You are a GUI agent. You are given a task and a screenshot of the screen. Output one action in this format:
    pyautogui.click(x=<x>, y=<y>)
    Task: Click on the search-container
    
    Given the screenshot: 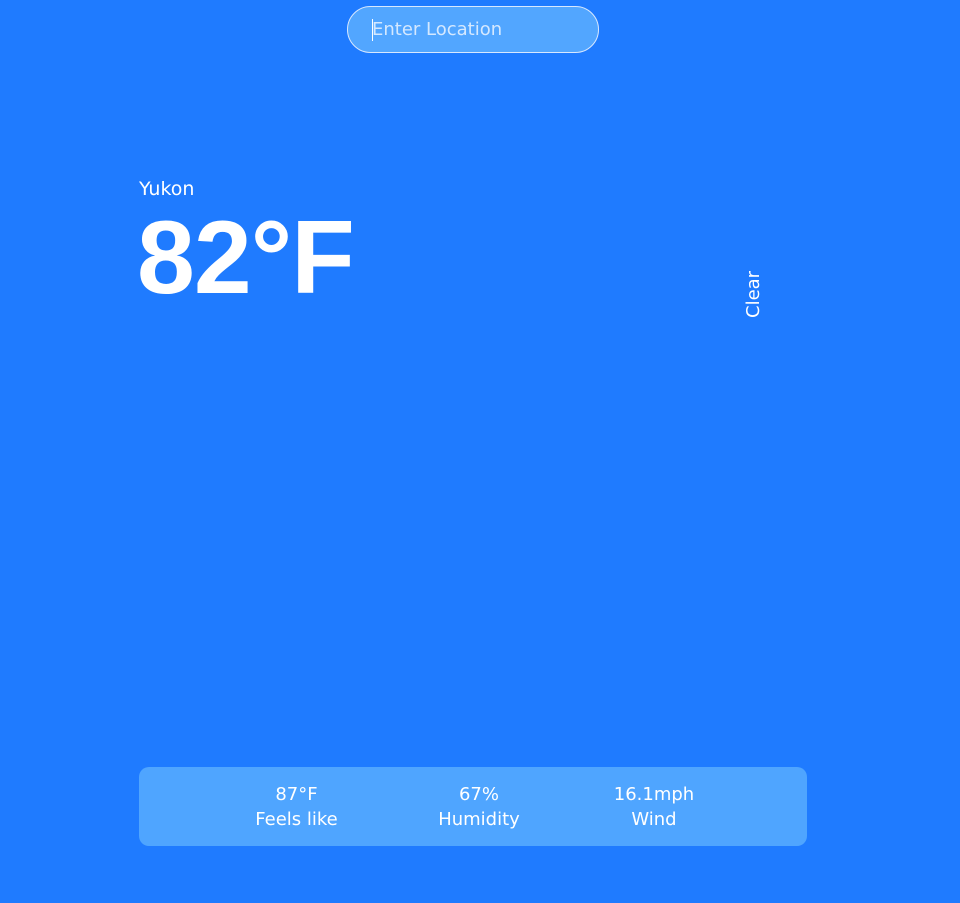 What is the action you would take?
    pyautogui.click(x=473, y=29)
    